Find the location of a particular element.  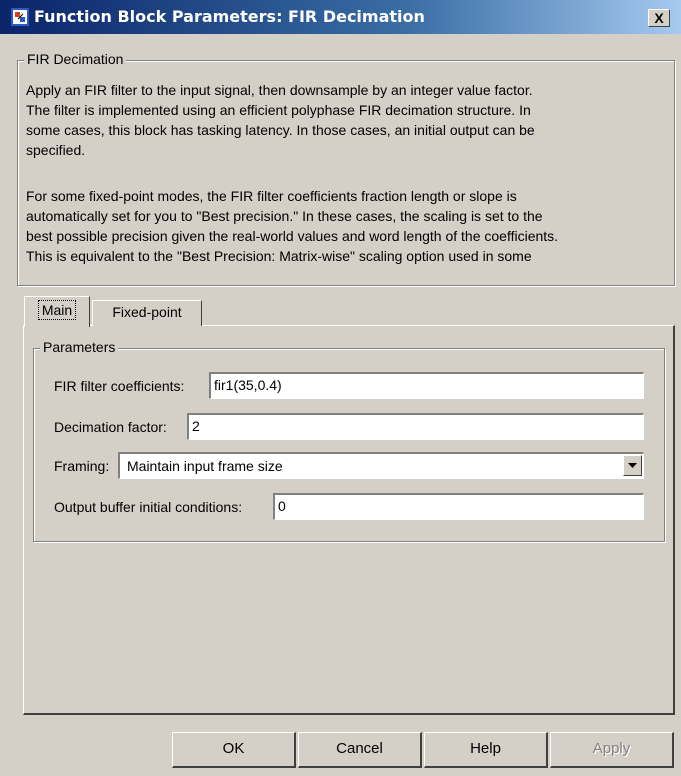

close-button: X is located at coordinates (659, 18).